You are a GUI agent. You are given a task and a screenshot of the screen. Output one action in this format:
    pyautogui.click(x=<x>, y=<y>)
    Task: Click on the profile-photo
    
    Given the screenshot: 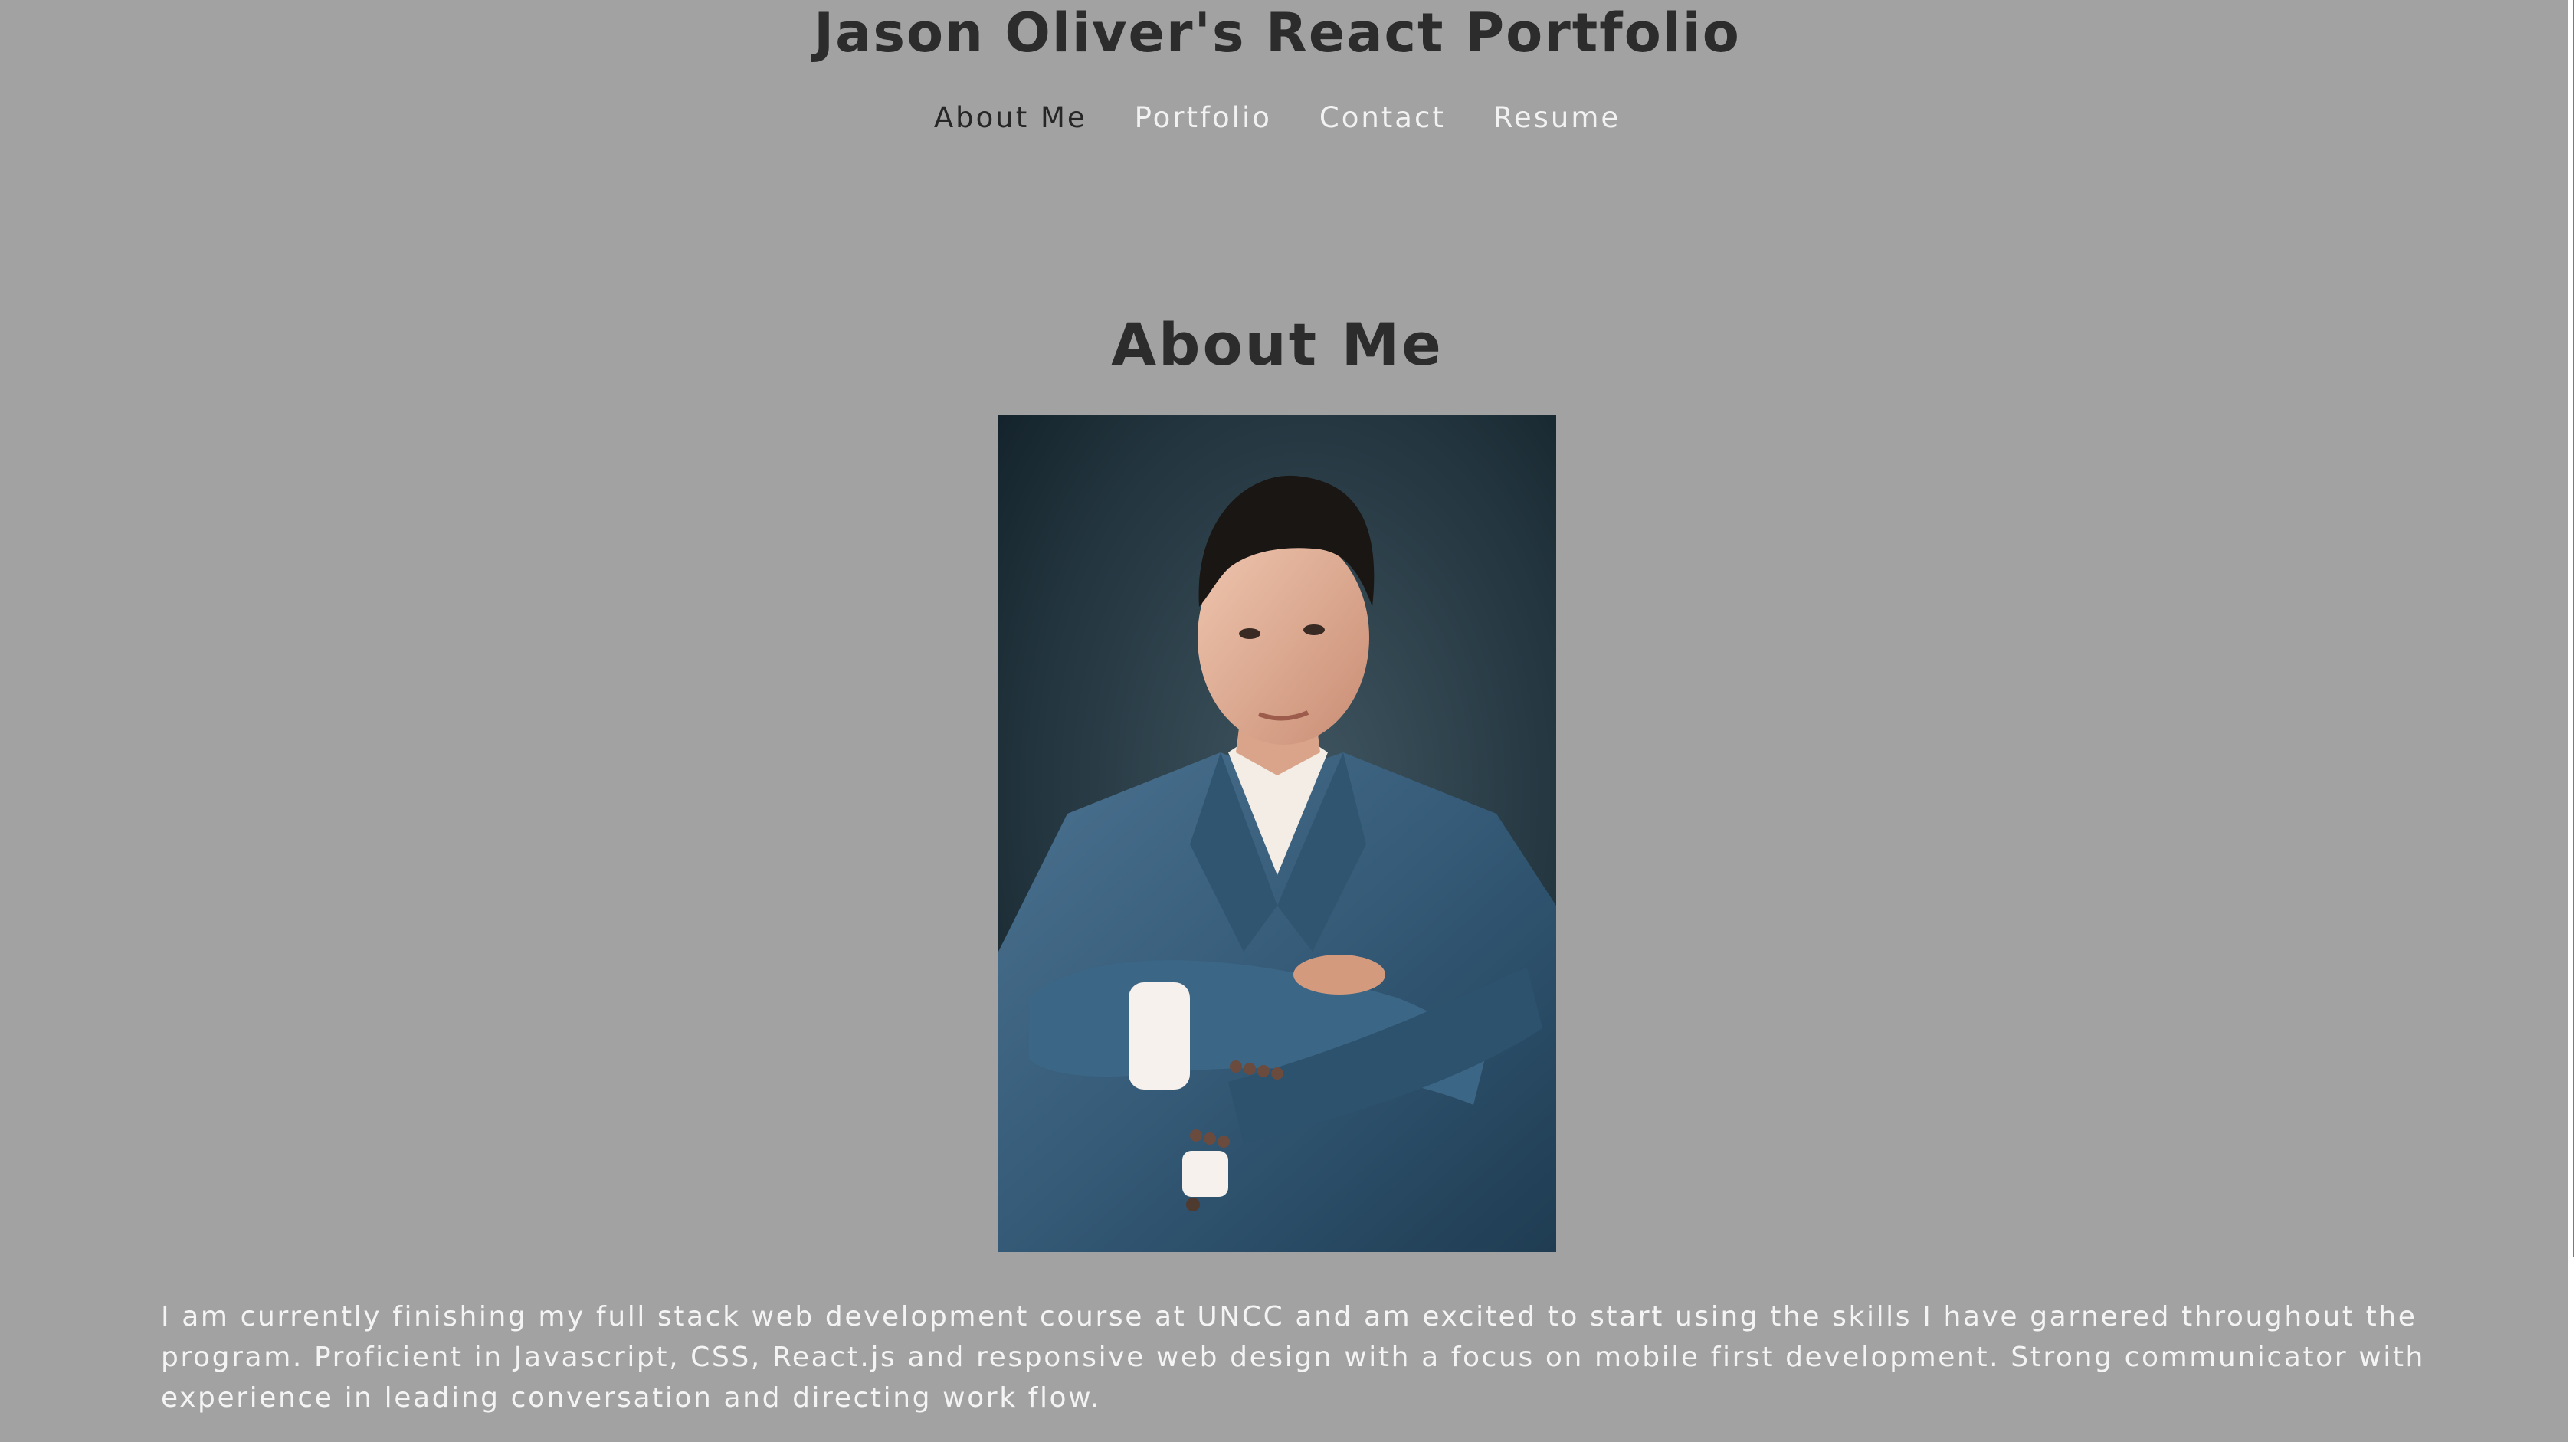 What is the action you would take?
    pyautogui.click(x=1277, y=833)
    